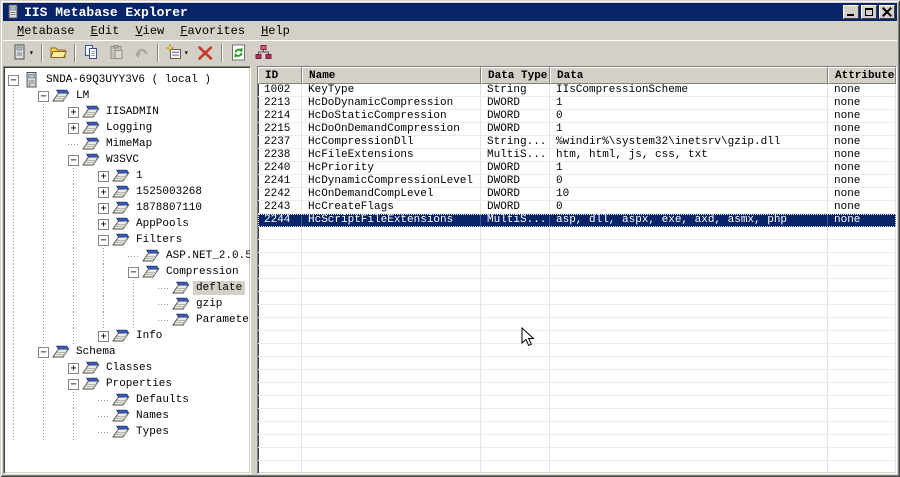 This screenshot has height=477, width=900. What do you see at coordinates (238, 53) in the screenshot?
I see `refresh-button` at bounding box center [238, 53].